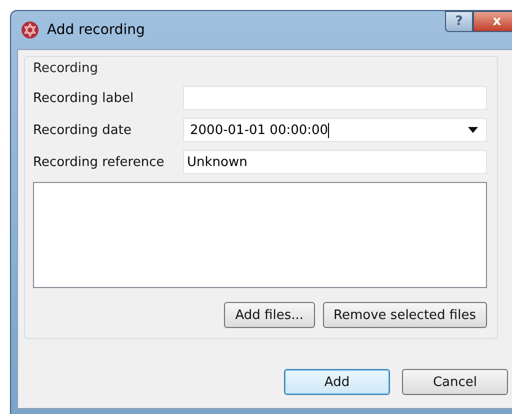  I want to click on dialog-button: Cancel, so click(455, 382).